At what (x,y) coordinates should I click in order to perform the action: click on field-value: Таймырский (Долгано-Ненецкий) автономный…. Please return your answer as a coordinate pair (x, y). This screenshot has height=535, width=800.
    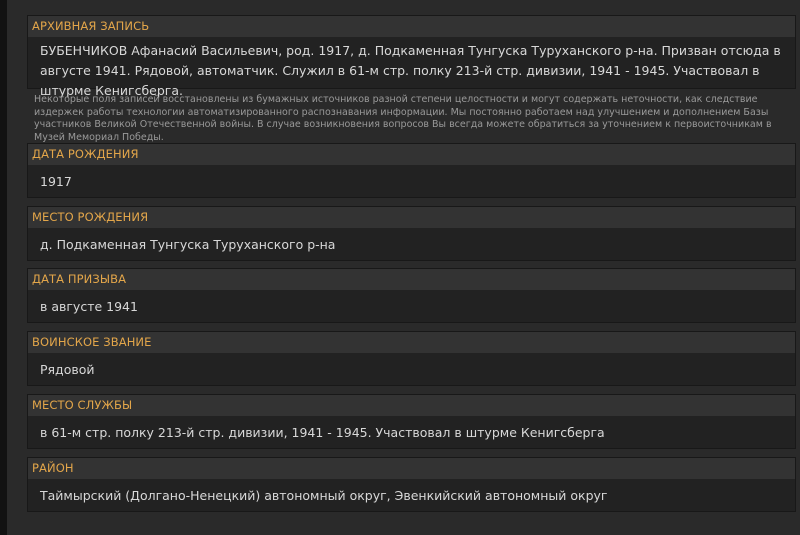
    Looking at the image, I should click on (324, 495).